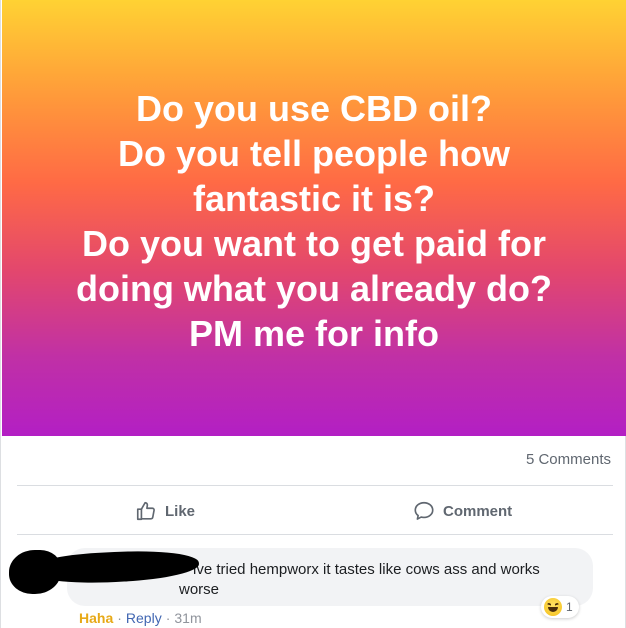 Image resolution: width=626 pixels, height=628 pixels. What do you see at coordinates (144, 618) in the screenshot?
I see `reply-link: Reply` at bounding box center [144, 618].